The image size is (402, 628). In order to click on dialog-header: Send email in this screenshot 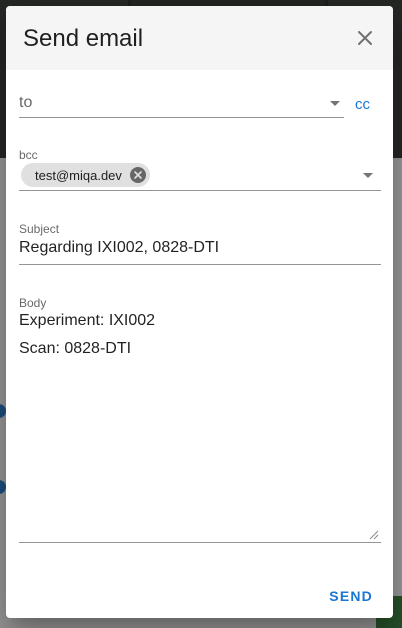, I will do `click(199, 38)`.